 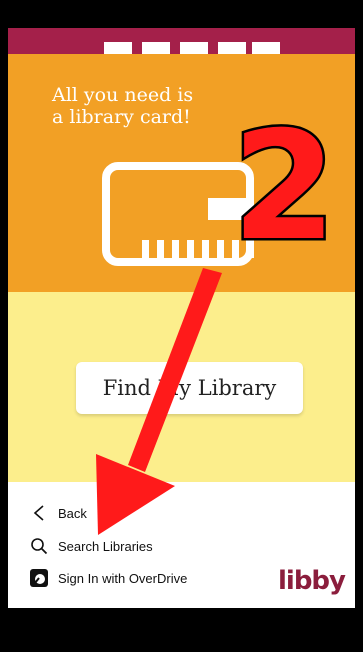 I want to click on headline: All you need is a library card!, so click(x=142, y=106).